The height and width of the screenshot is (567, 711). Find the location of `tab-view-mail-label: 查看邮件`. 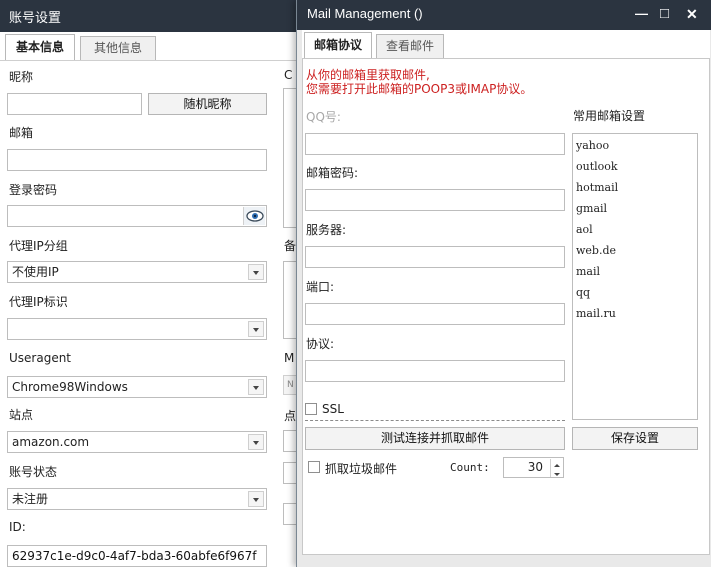

tab-view-mail-label: 查看邮件 is located at coordinates (409, 46).